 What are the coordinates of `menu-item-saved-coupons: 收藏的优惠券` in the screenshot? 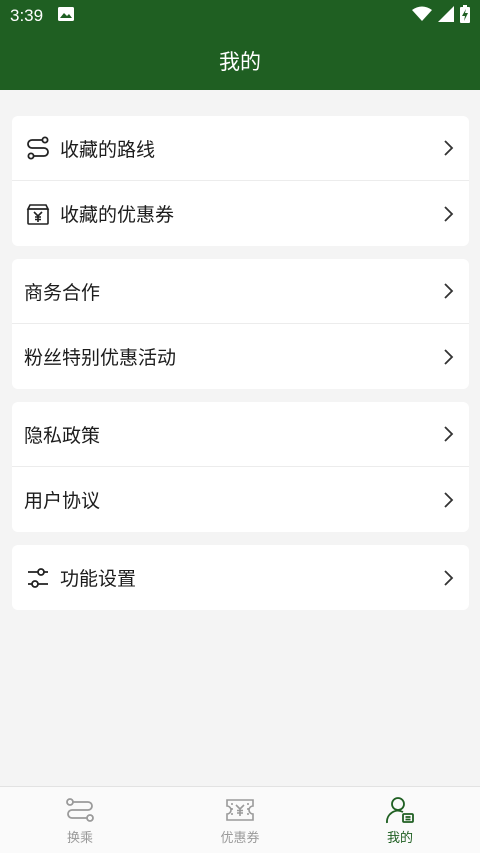 It's located at (240, 213).